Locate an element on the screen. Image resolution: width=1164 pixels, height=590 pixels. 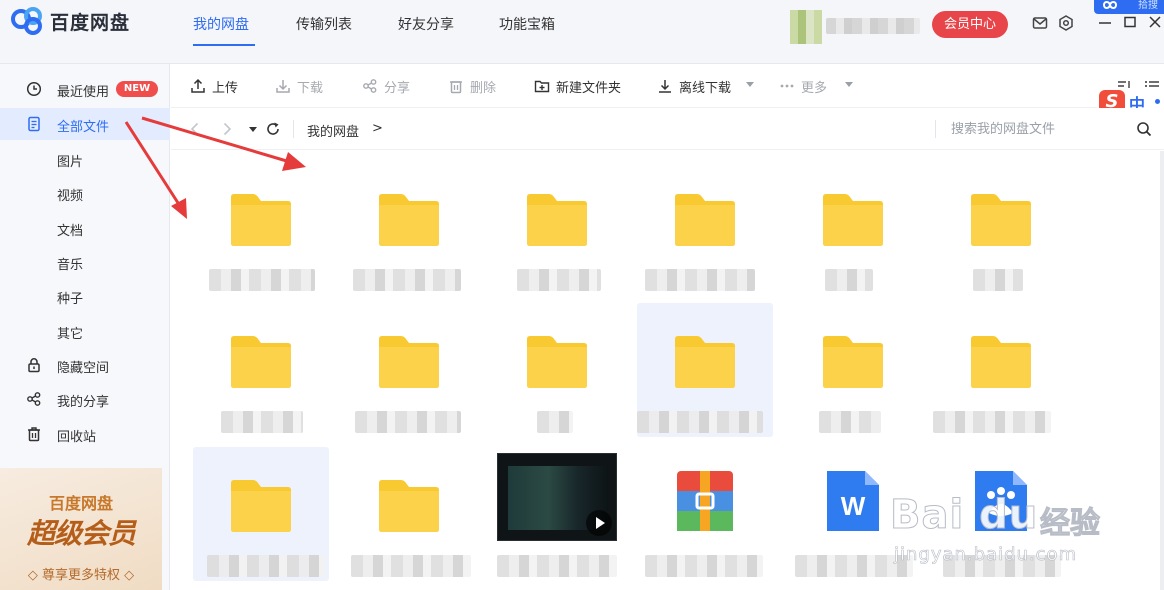
minimize-icon is located at coordinates (1105, 22).